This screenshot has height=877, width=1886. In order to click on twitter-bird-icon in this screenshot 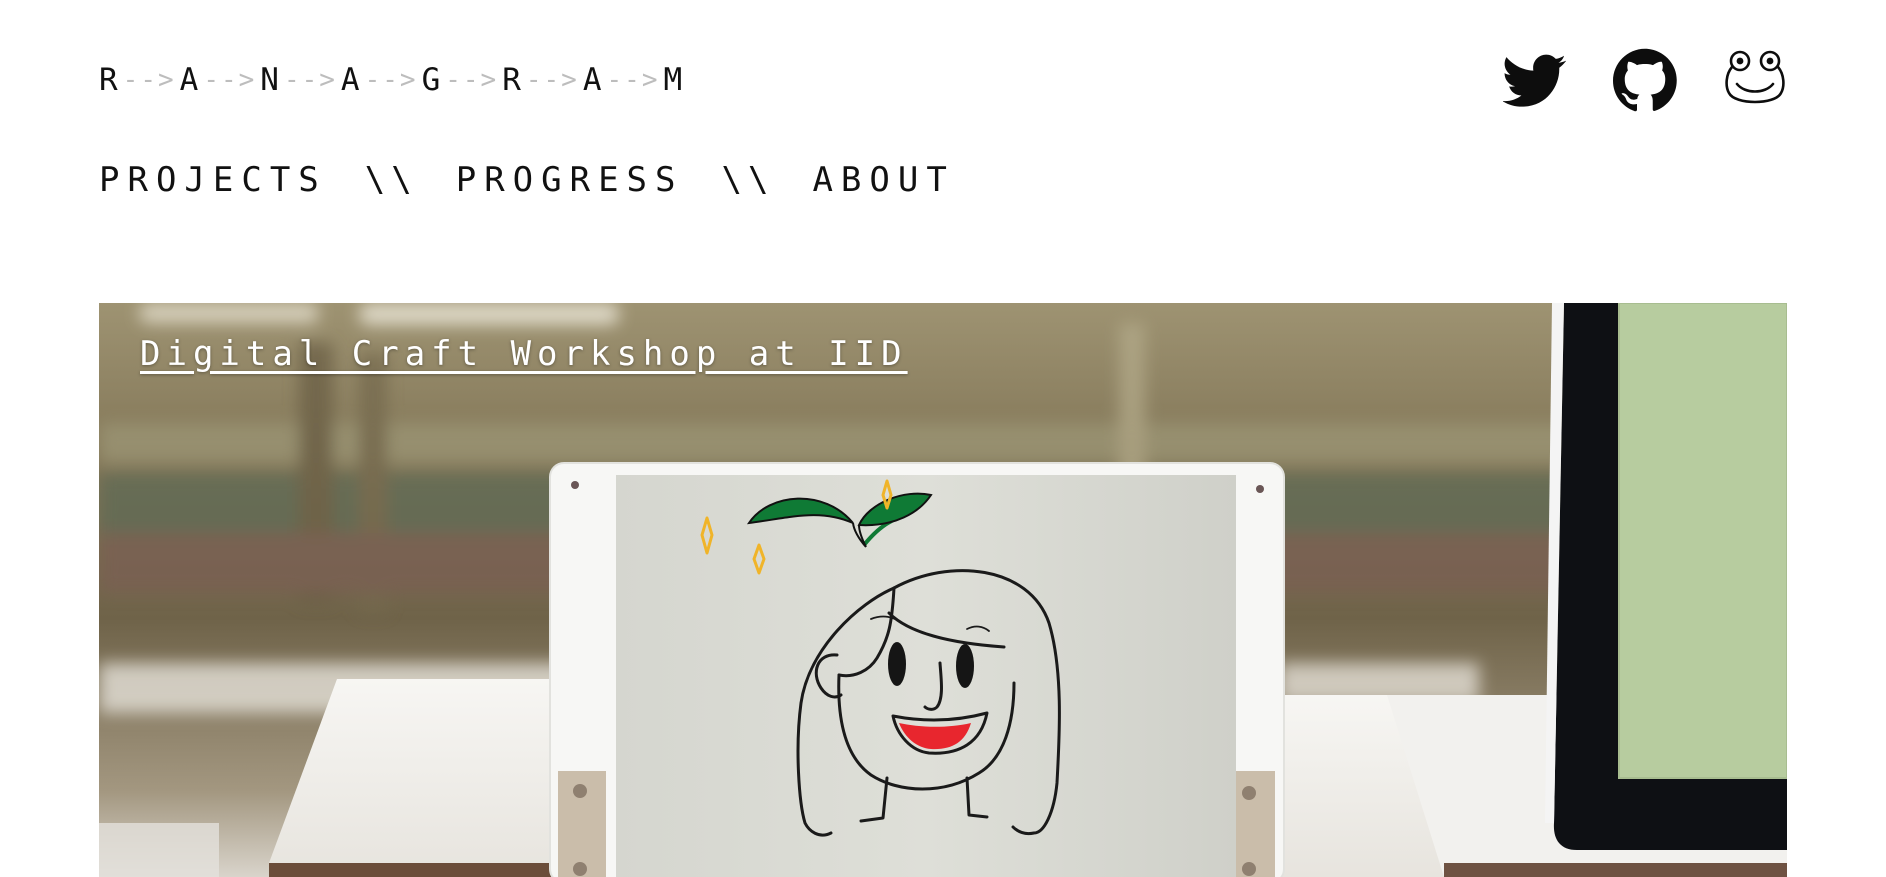, I will do `click(1534, 80)`.